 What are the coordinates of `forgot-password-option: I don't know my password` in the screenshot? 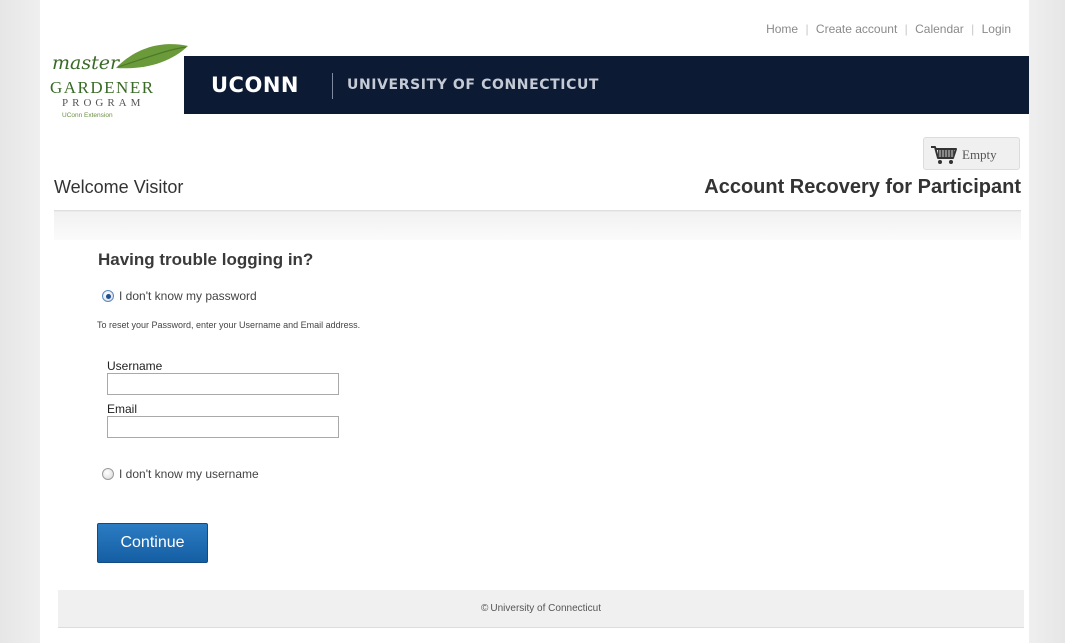 It's located at (179, 296).